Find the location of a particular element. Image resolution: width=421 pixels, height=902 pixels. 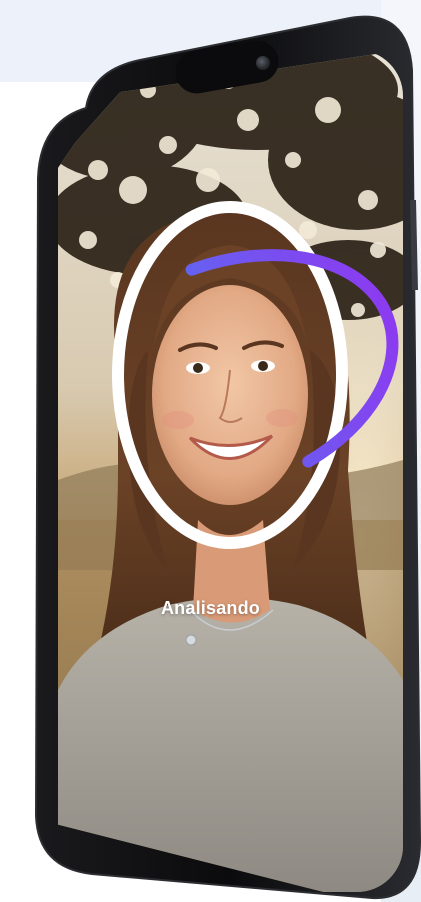

status-label: Analisando is located at coordinates (210, 608).